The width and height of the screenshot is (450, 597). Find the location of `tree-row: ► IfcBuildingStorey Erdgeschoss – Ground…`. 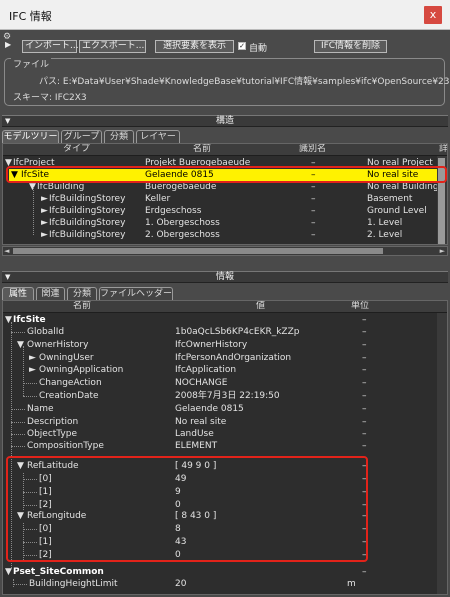

tree-row: ► IfcBuildingStorey Erdgeschoss – Ground… is located at coordinates (221, 211).